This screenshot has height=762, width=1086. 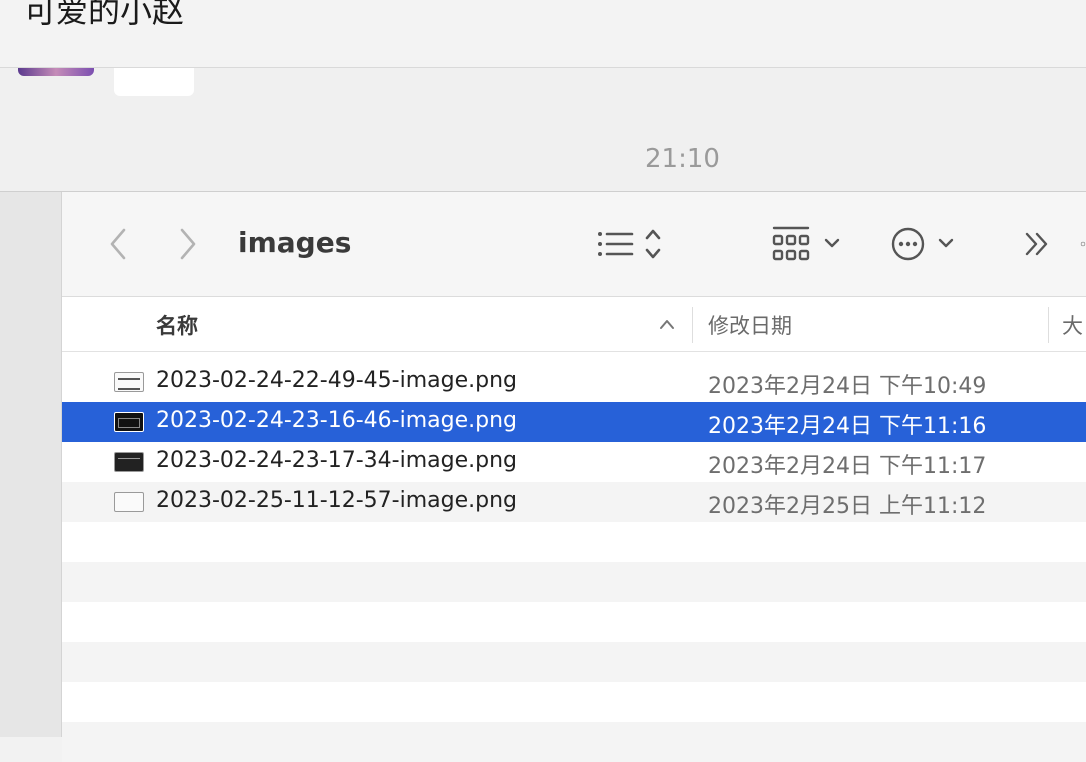 I want to click on group-button, so click(x=808, y=244).